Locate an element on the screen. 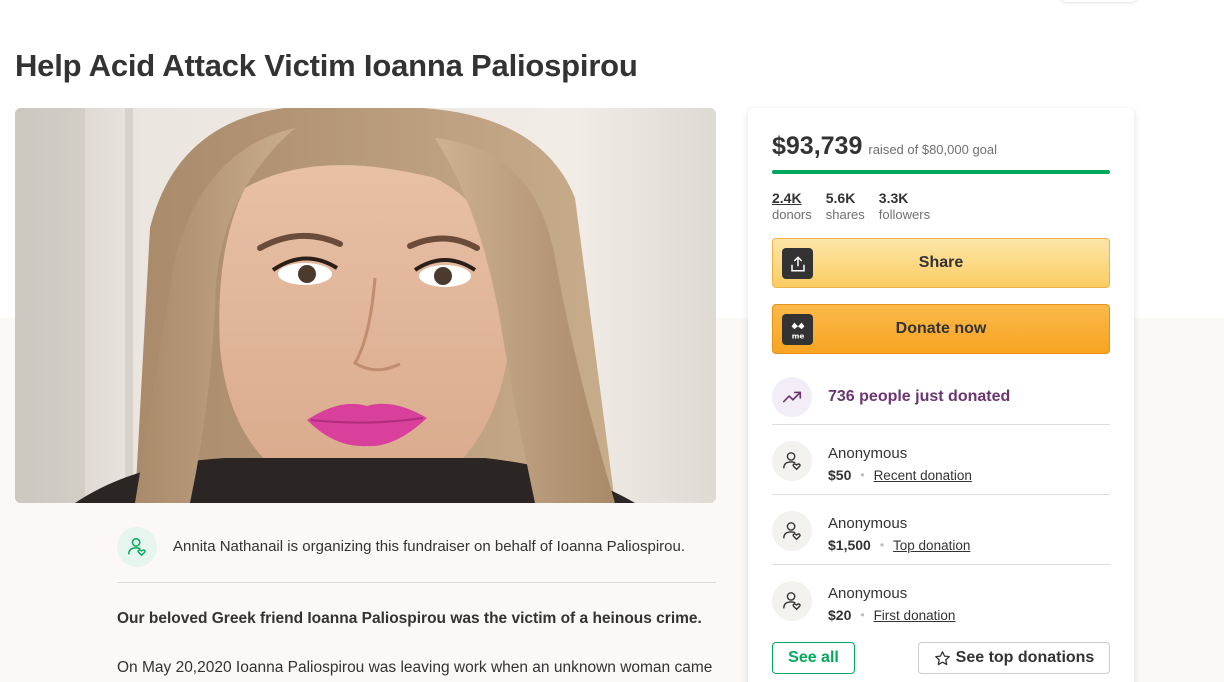 This screenshot has height=682, width=1224. amount-row: $93,739 raised of $80,000 goal is located at coordinates (884, 146).